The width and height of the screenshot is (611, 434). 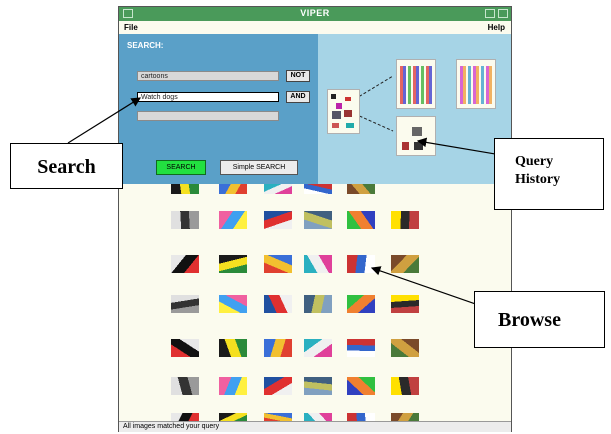 I want to click on browse-callout-label: Browse, so click(x=529, y=320).